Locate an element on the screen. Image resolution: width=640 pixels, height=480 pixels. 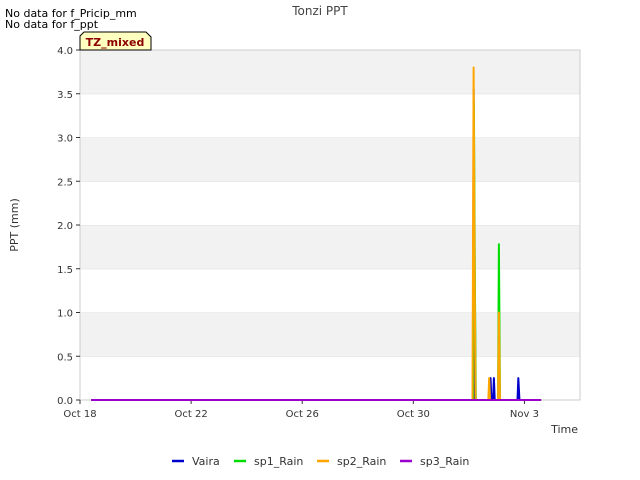
x-tick-label: Oct 30 is located at coordinates (413, 414).